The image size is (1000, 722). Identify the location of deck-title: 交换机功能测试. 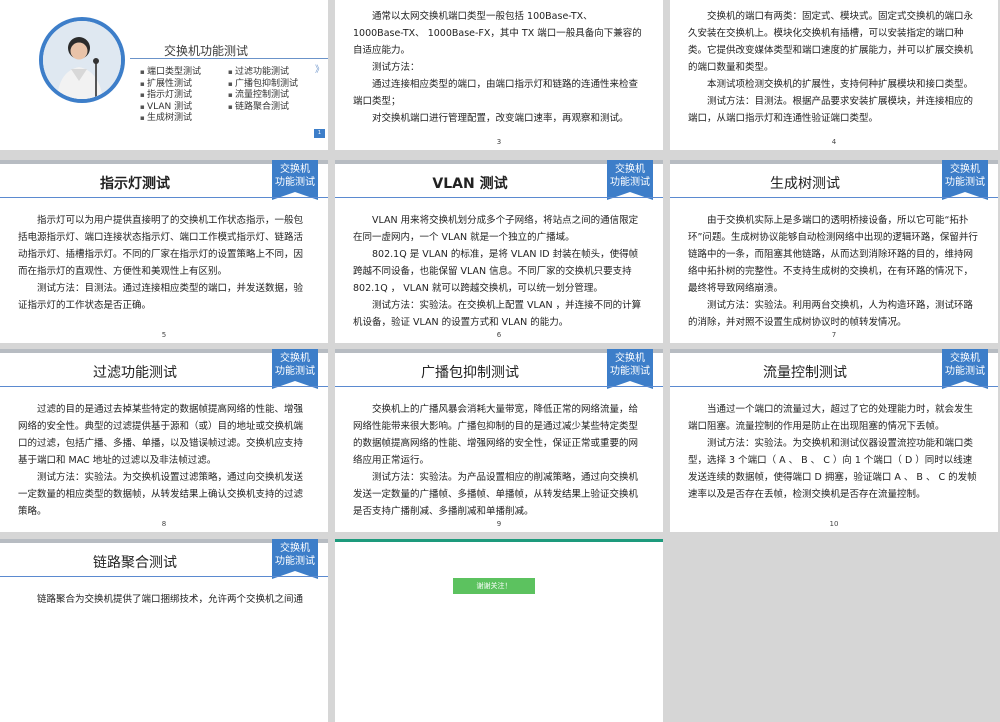
(206, 51).